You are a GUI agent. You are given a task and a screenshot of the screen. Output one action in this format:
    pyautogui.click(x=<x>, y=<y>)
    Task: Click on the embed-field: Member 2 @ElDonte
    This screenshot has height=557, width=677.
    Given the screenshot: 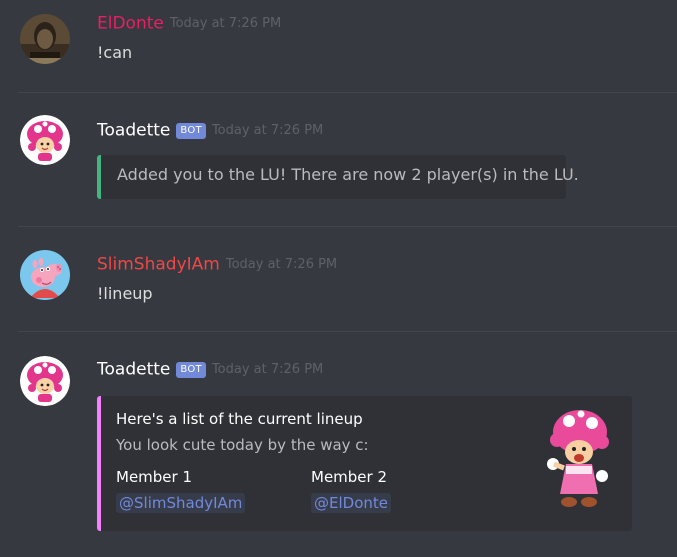 What is the action you would take?
    pyautogui.click(x=351, y=490)
    